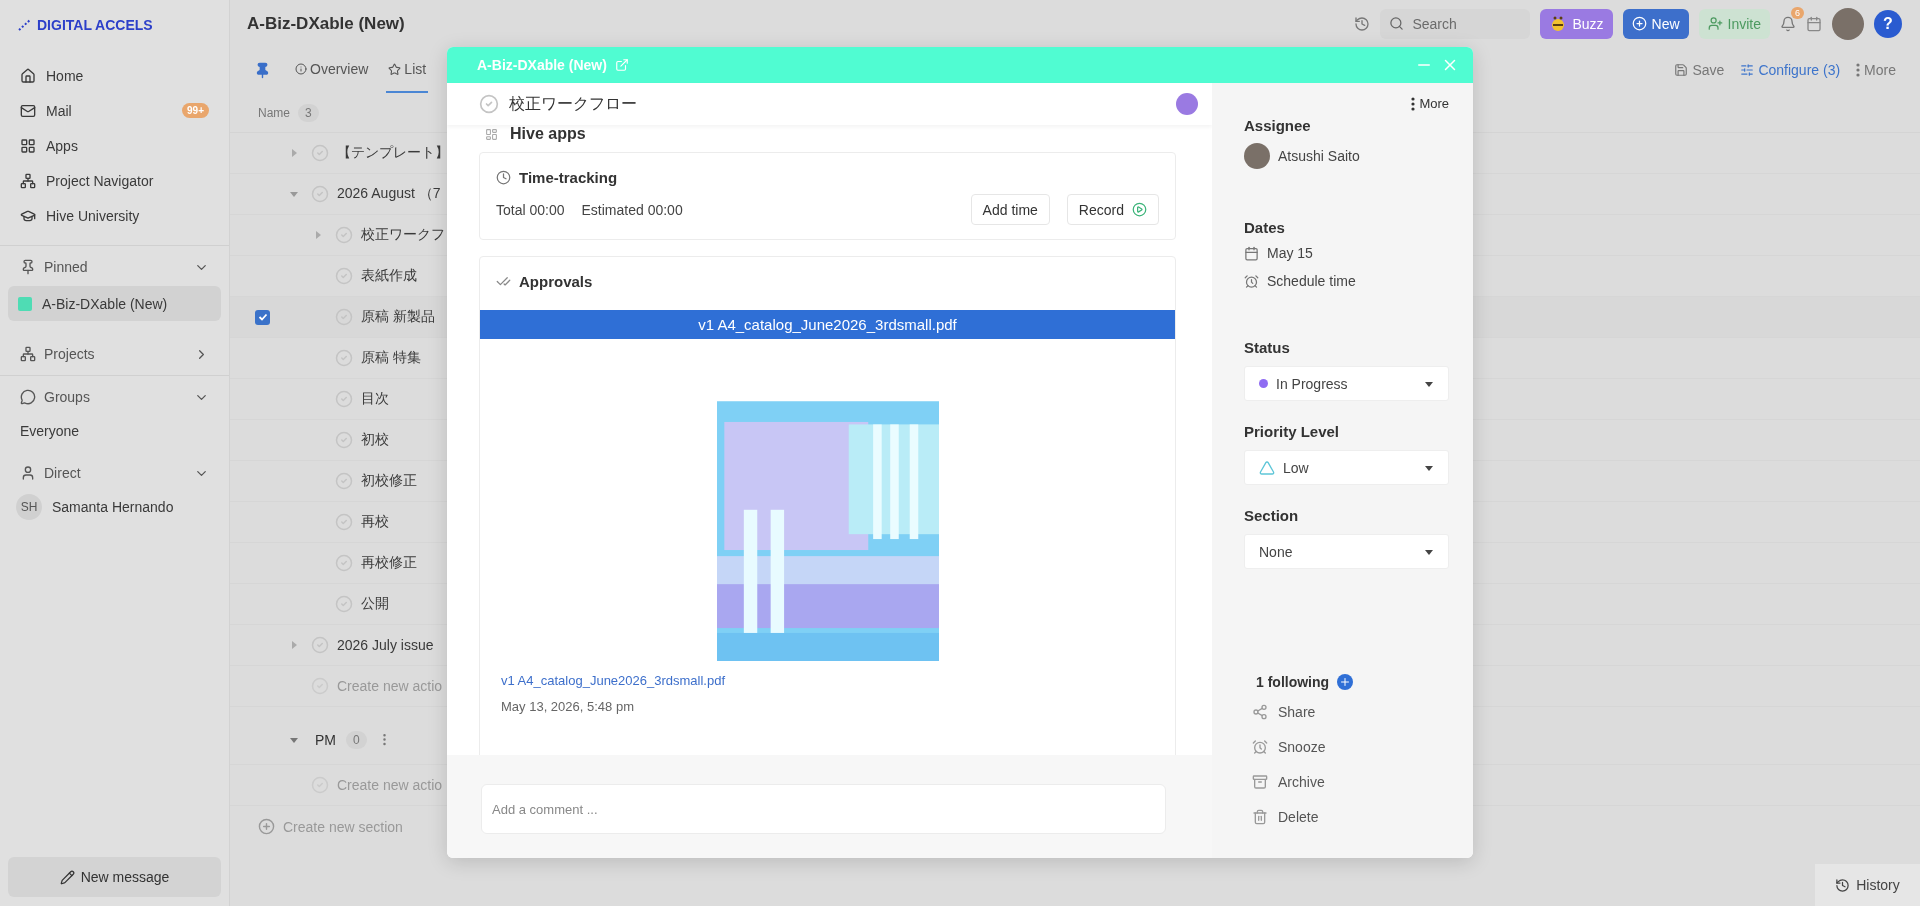  What do you see at coordinates (25, 25) in the screenshot?
I see `logo-icon` at bounding box center [25, 25].